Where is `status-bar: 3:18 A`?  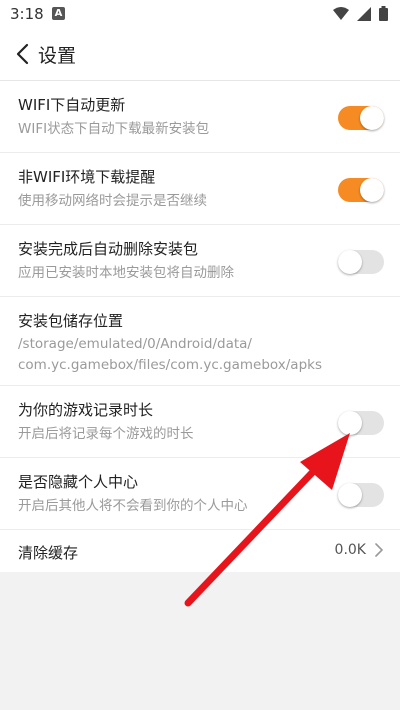 status-bar: 3:18 A is located at coordinates (200, 14).